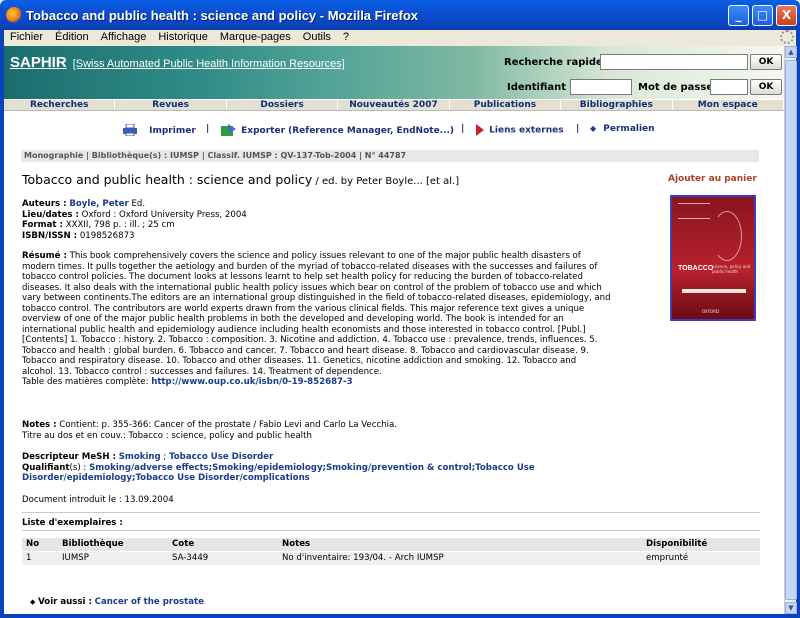 This screenshot has width=800, height=618. What do you see at coordinates (44, 256) in the screenshot?
I see `resume-label: Résumé :` at bounding box center [44, 256].